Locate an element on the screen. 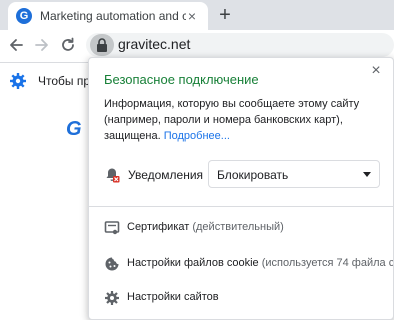 The width and height of the screenshot is (394, 320). gravitec-logo-icon: G is located at coordinates (74, 129).